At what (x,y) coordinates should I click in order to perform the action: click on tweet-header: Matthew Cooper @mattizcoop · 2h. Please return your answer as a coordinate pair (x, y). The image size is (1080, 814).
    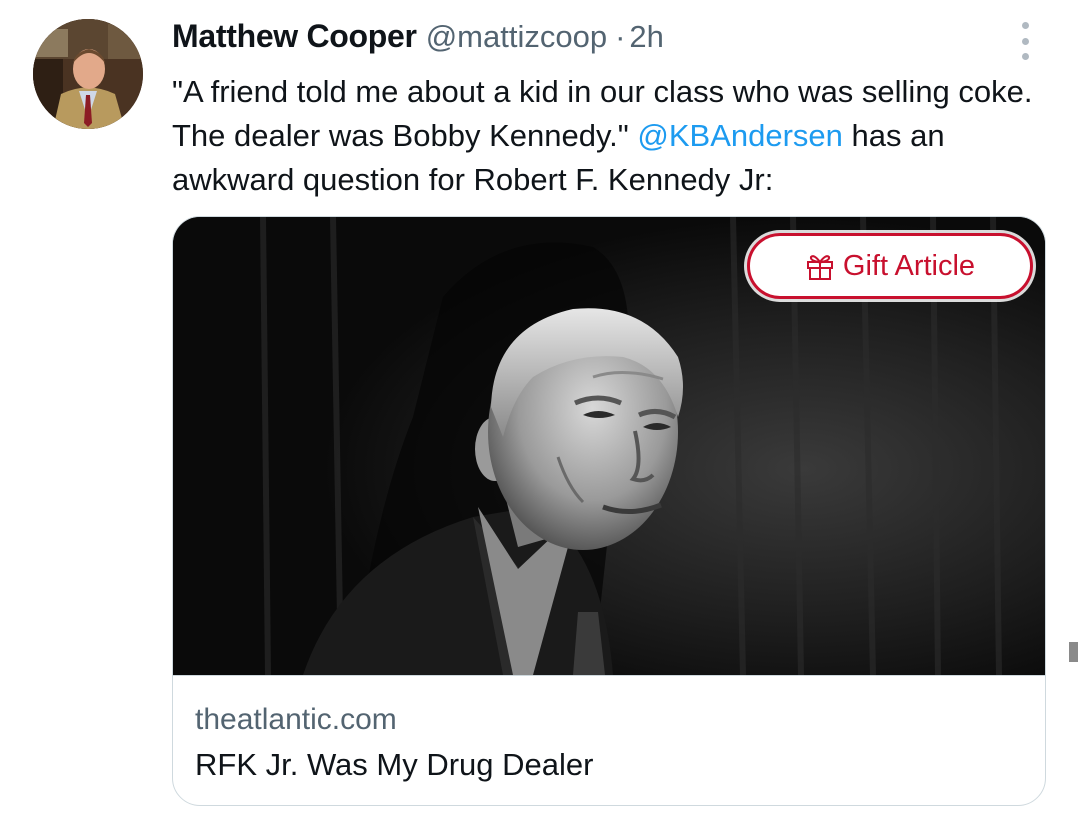
    Looking at the image, I should click on (418, 39).